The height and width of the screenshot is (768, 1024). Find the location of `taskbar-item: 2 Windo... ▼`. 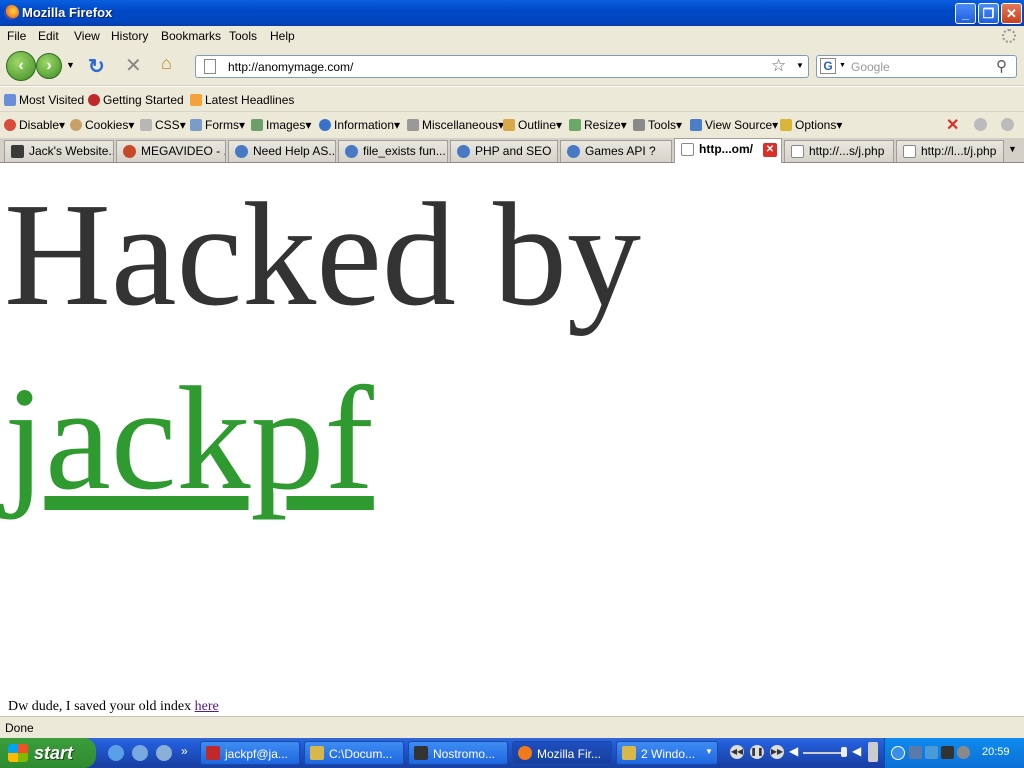

taskbar-item: 2 Windo... ▼ is located at coordinates (667, 753).